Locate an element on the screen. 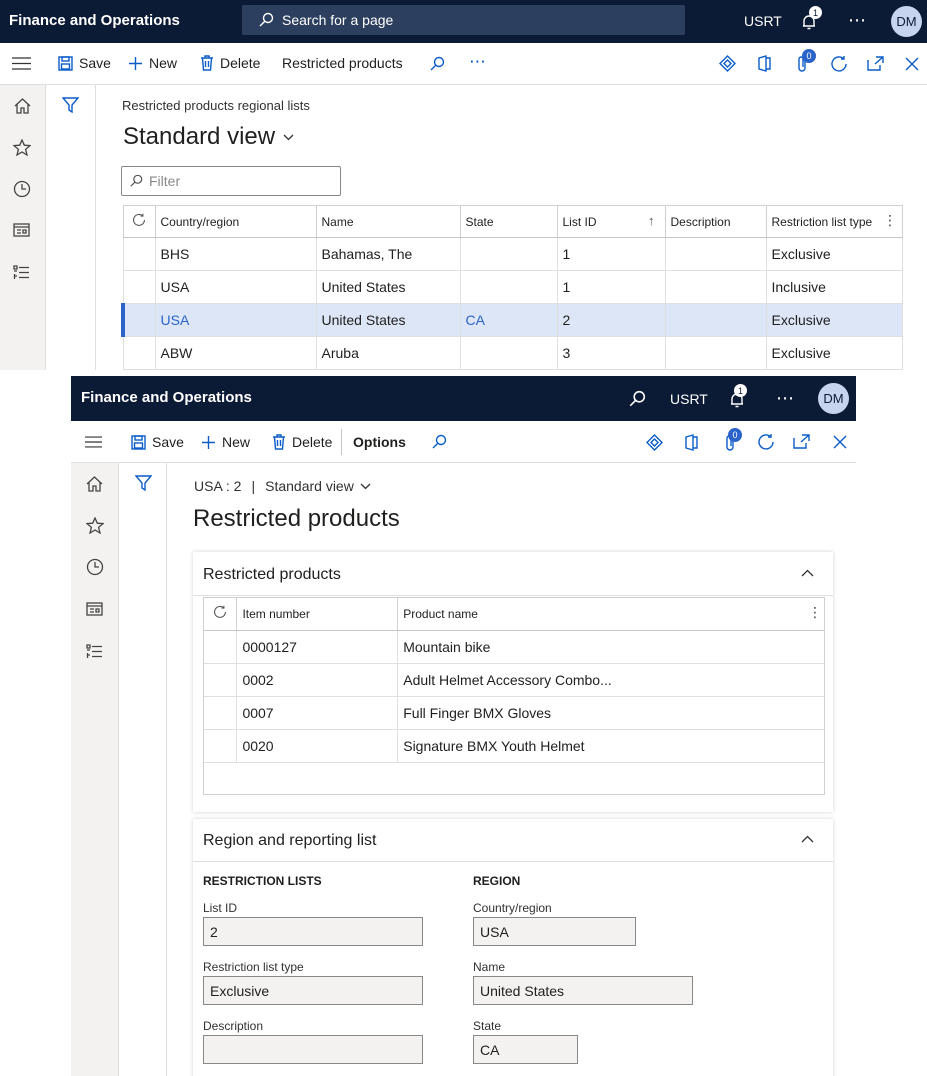 The height and width of the screenshot is (1076, 927). cell-product-name: Mountain bike is located at coordinates (610, 646).